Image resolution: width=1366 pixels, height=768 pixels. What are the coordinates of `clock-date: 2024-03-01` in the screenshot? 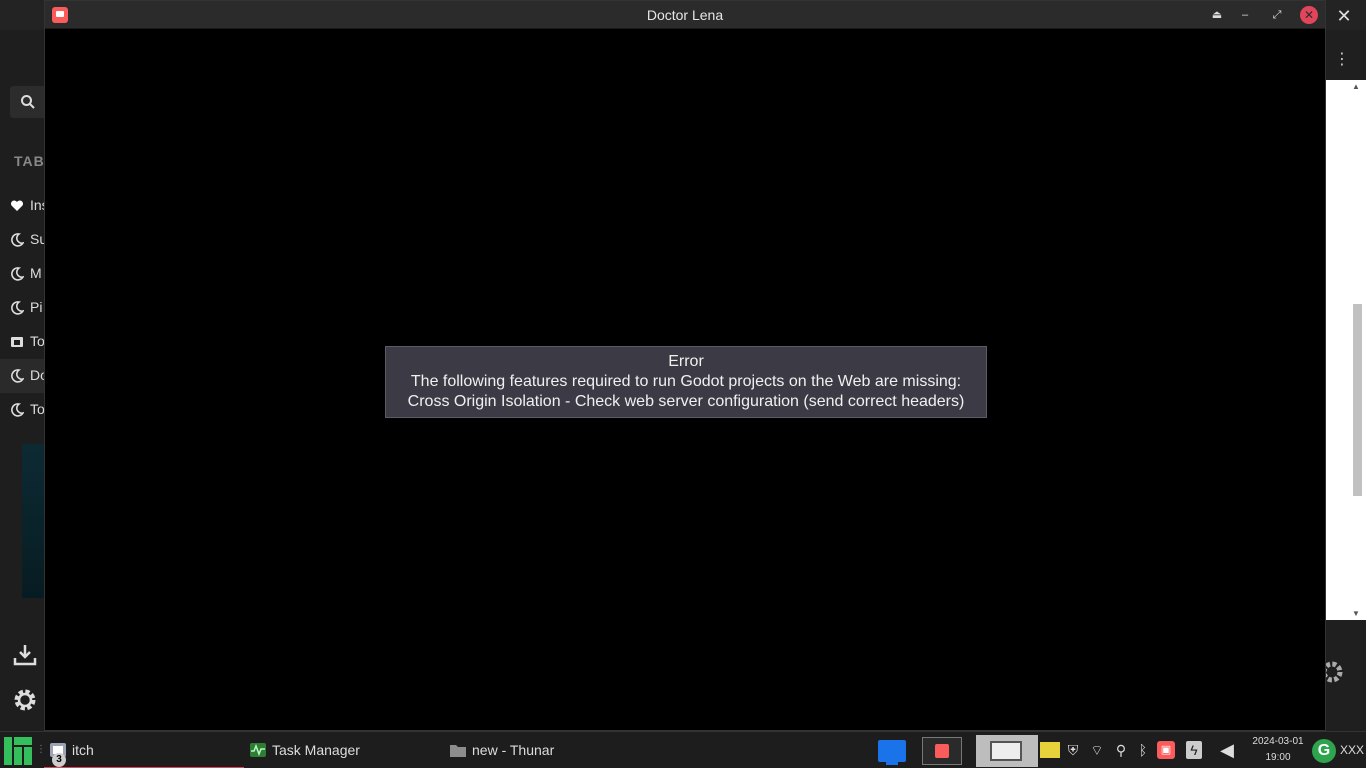 It's located at (1278, 741).